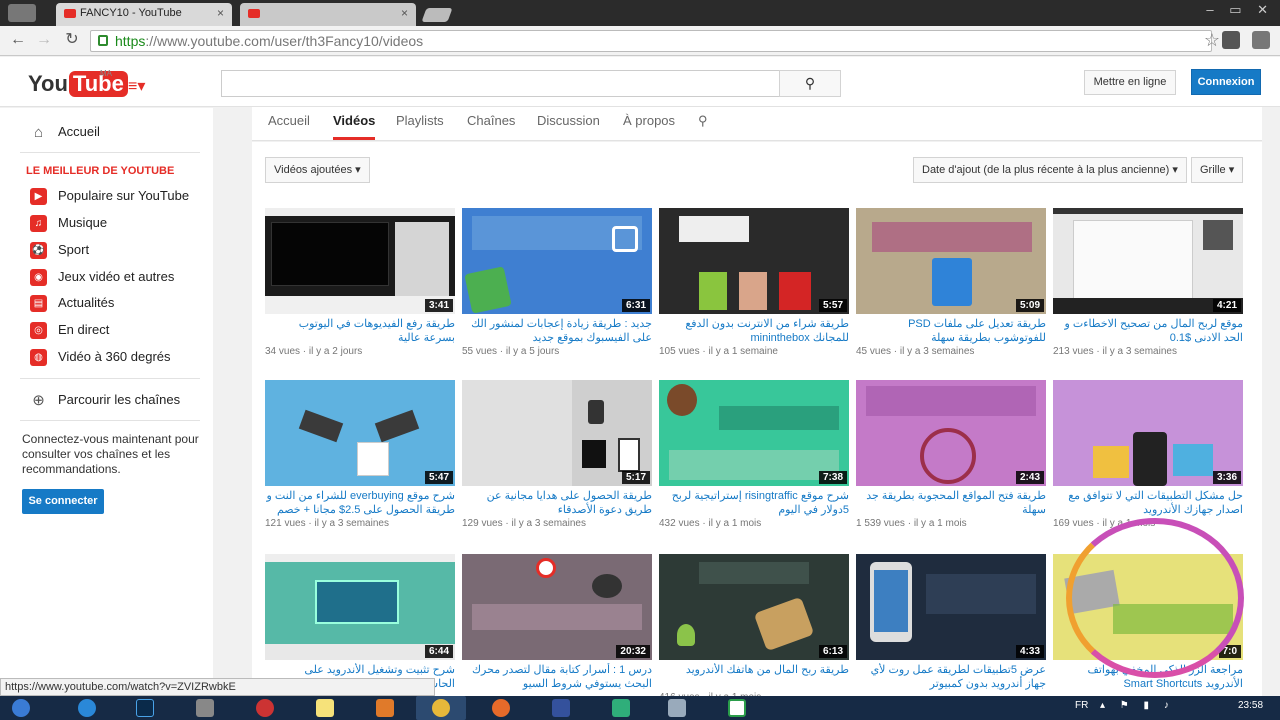 Image resolution: width=1280 pixels, height=720 pixels. Describe the element at coordinates (1250, 705) in the screenshot. I see `clock: 23:58` at that location.